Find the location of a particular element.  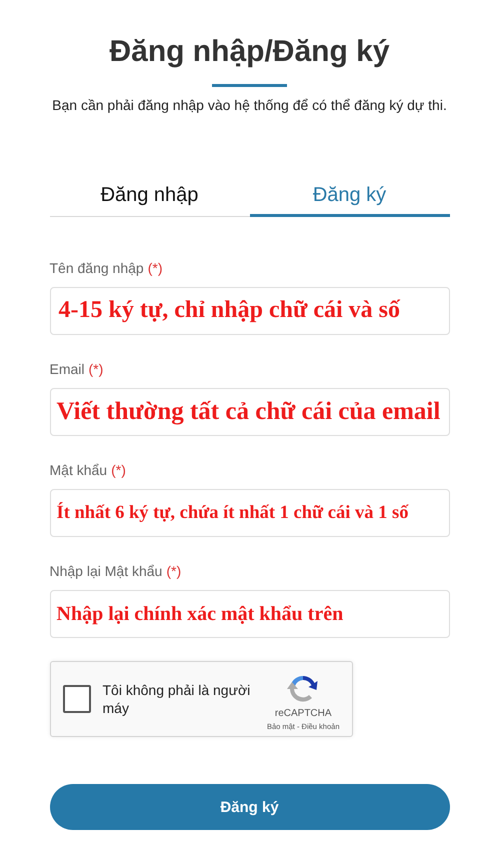

field-label: Tên đăng nhập is located at coordinates (97, 268).